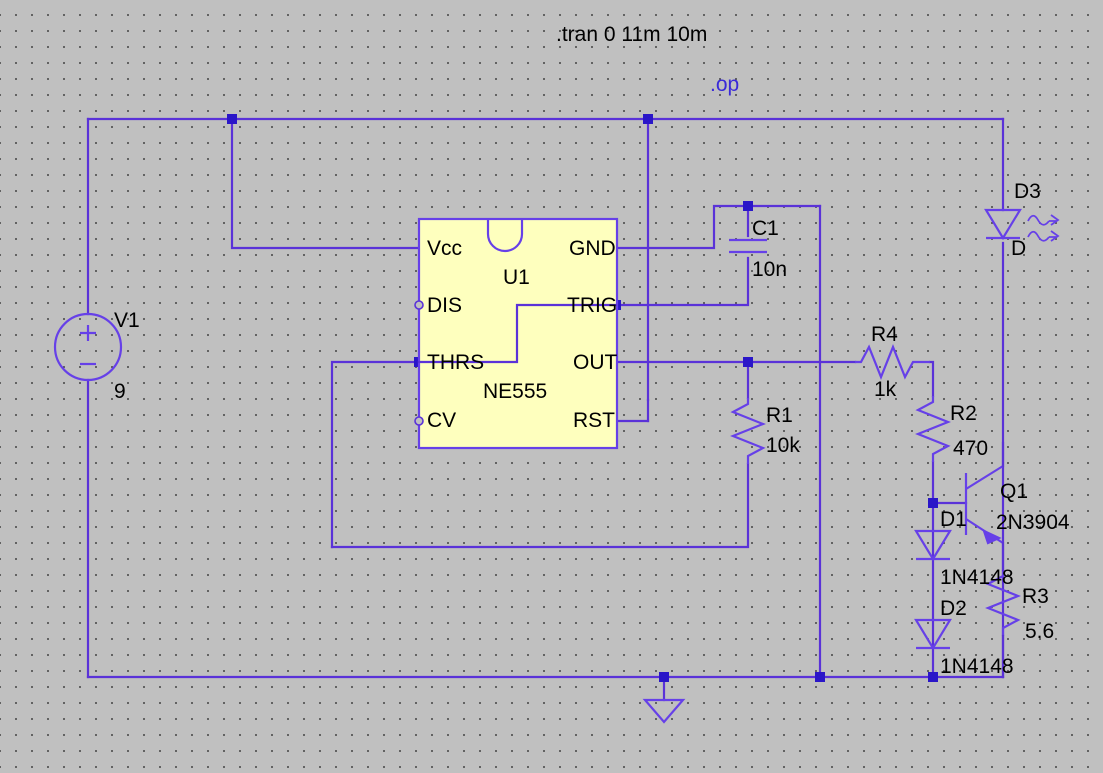  What do you see at coordinates (88, 333) in the screenshot?
I see `v1-plus-sign` at bounding box center [88, 333].